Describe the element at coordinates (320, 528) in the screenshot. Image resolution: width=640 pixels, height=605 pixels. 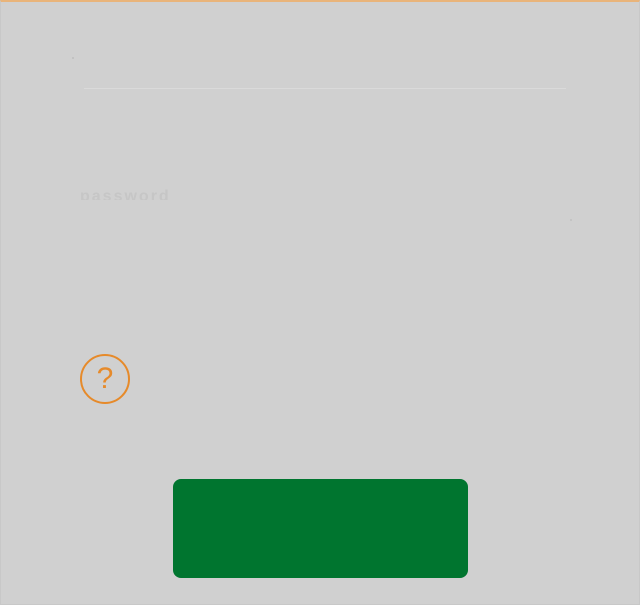
I see `primary-action-button` at that location.